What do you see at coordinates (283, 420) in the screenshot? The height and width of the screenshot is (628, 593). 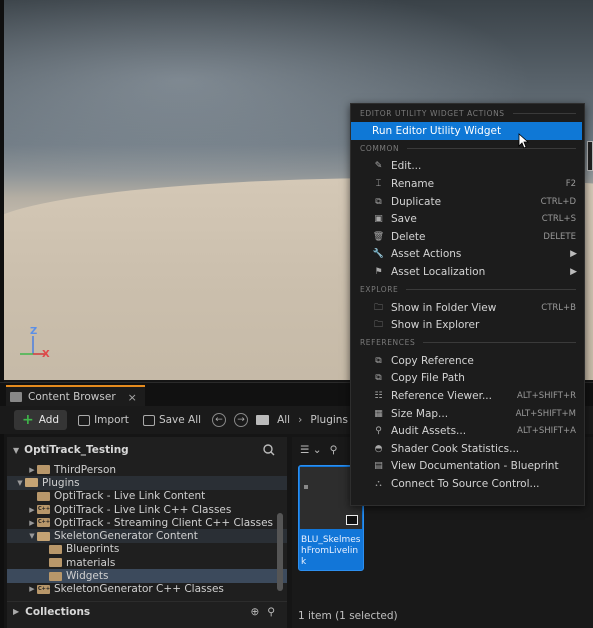 I see `breadcrumb-all: All` at bounding box center [283, 420].